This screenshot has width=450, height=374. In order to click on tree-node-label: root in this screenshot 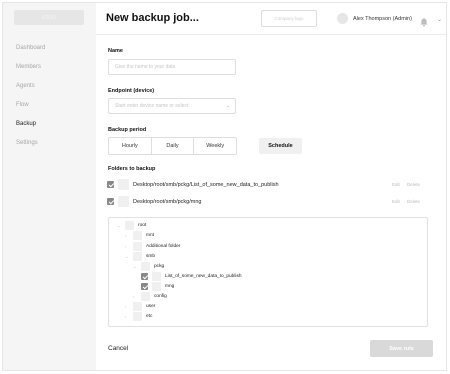, I will do `click(142, 225)`.